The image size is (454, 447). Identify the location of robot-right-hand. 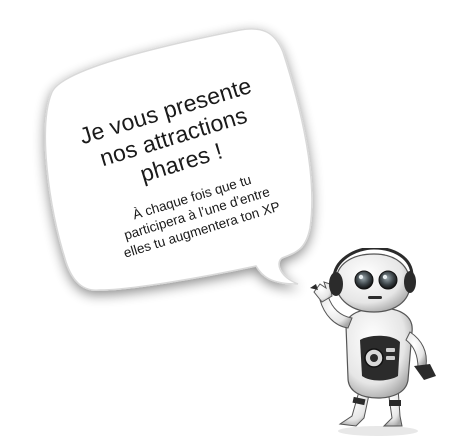
(425, 372).